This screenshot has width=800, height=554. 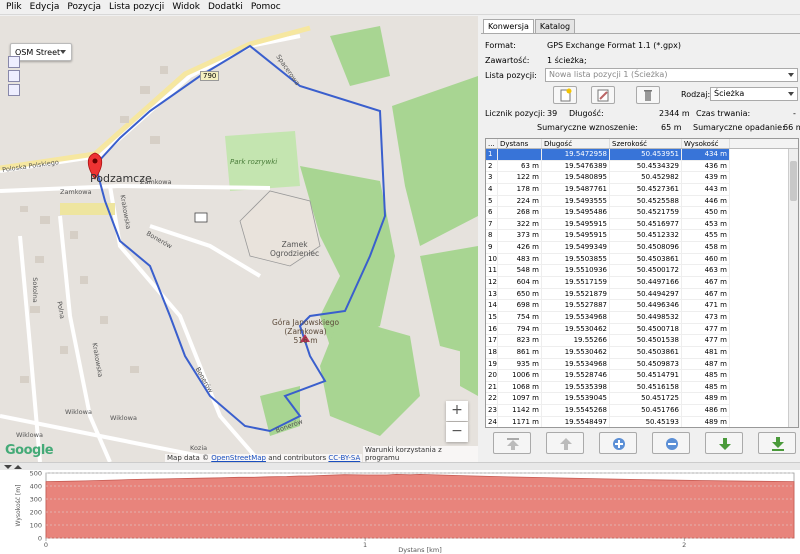 What do you see at coordinates (642, 178) in the screenshot?
I see `table-row: 3 122 m 19.5480895 50.452982 439 m` at bounding box center [642, 178].